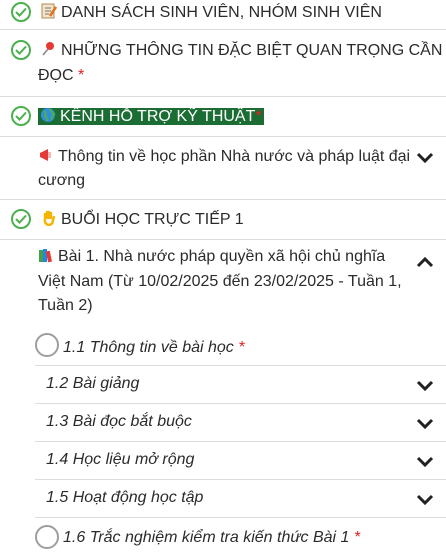  What do you see at coordinates (240, 423) in the screenshot?
I see `item-1-3: 1.3 Bài đọc bắt buộc` at bounding box center [240, 423].